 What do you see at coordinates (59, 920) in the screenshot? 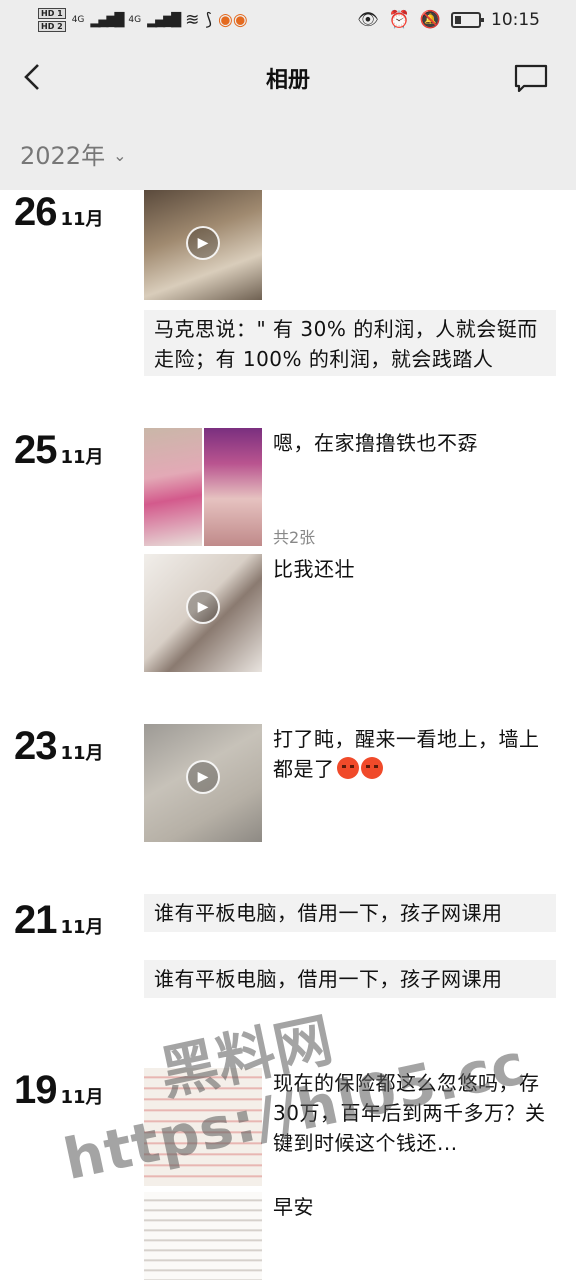
I see `entry-date: 21 11月` at bounding box center [59, 920].